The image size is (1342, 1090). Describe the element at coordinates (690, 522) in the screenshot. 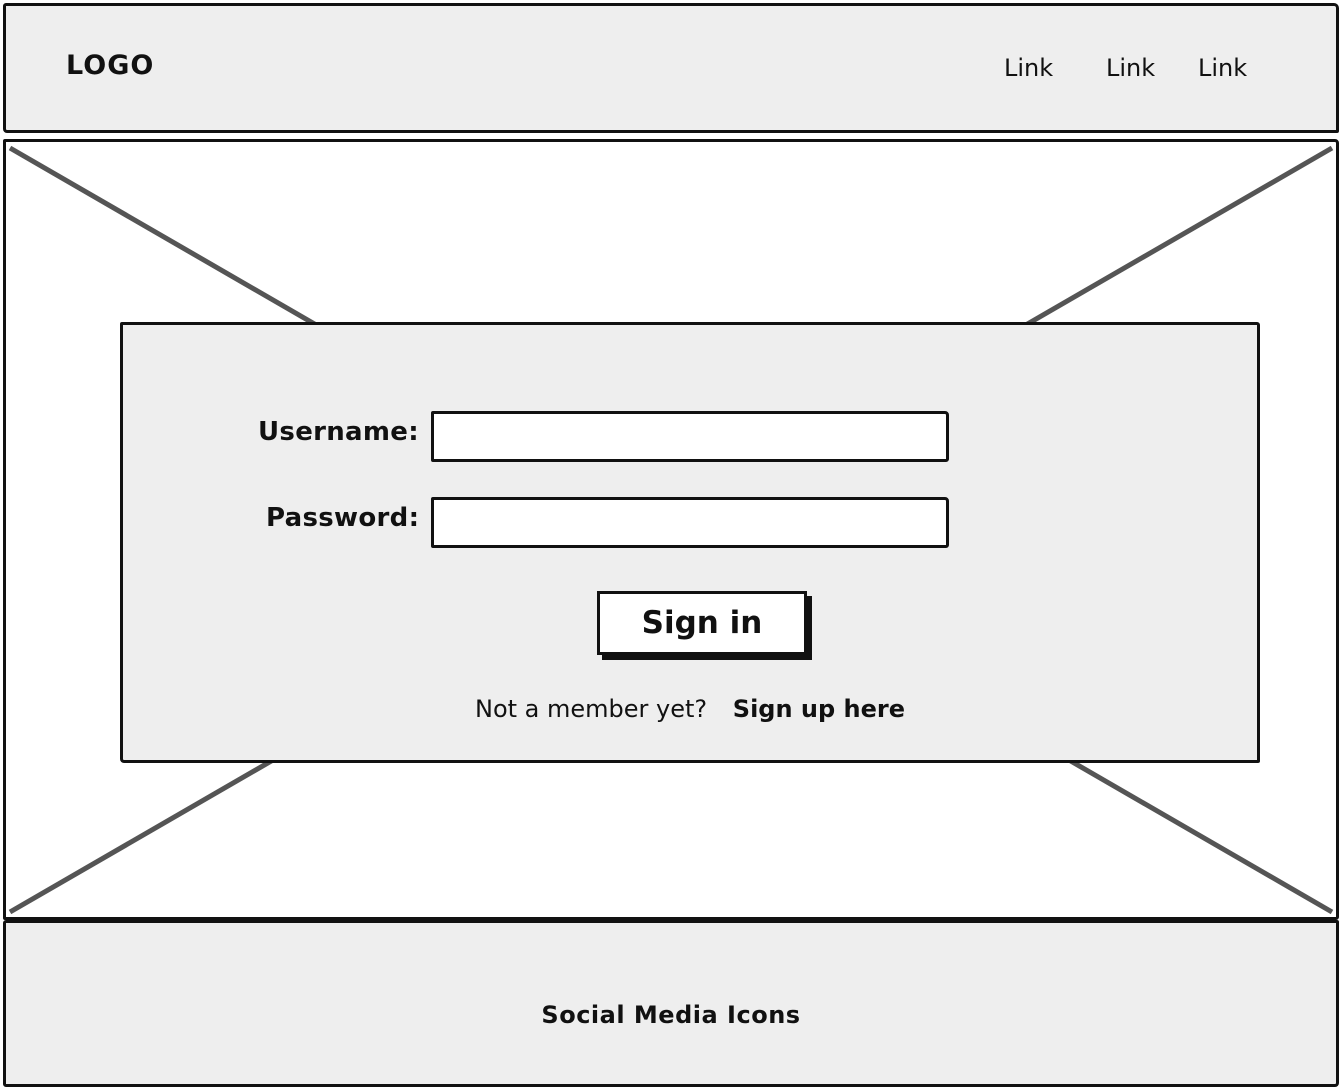

I see `password-input` at that location.